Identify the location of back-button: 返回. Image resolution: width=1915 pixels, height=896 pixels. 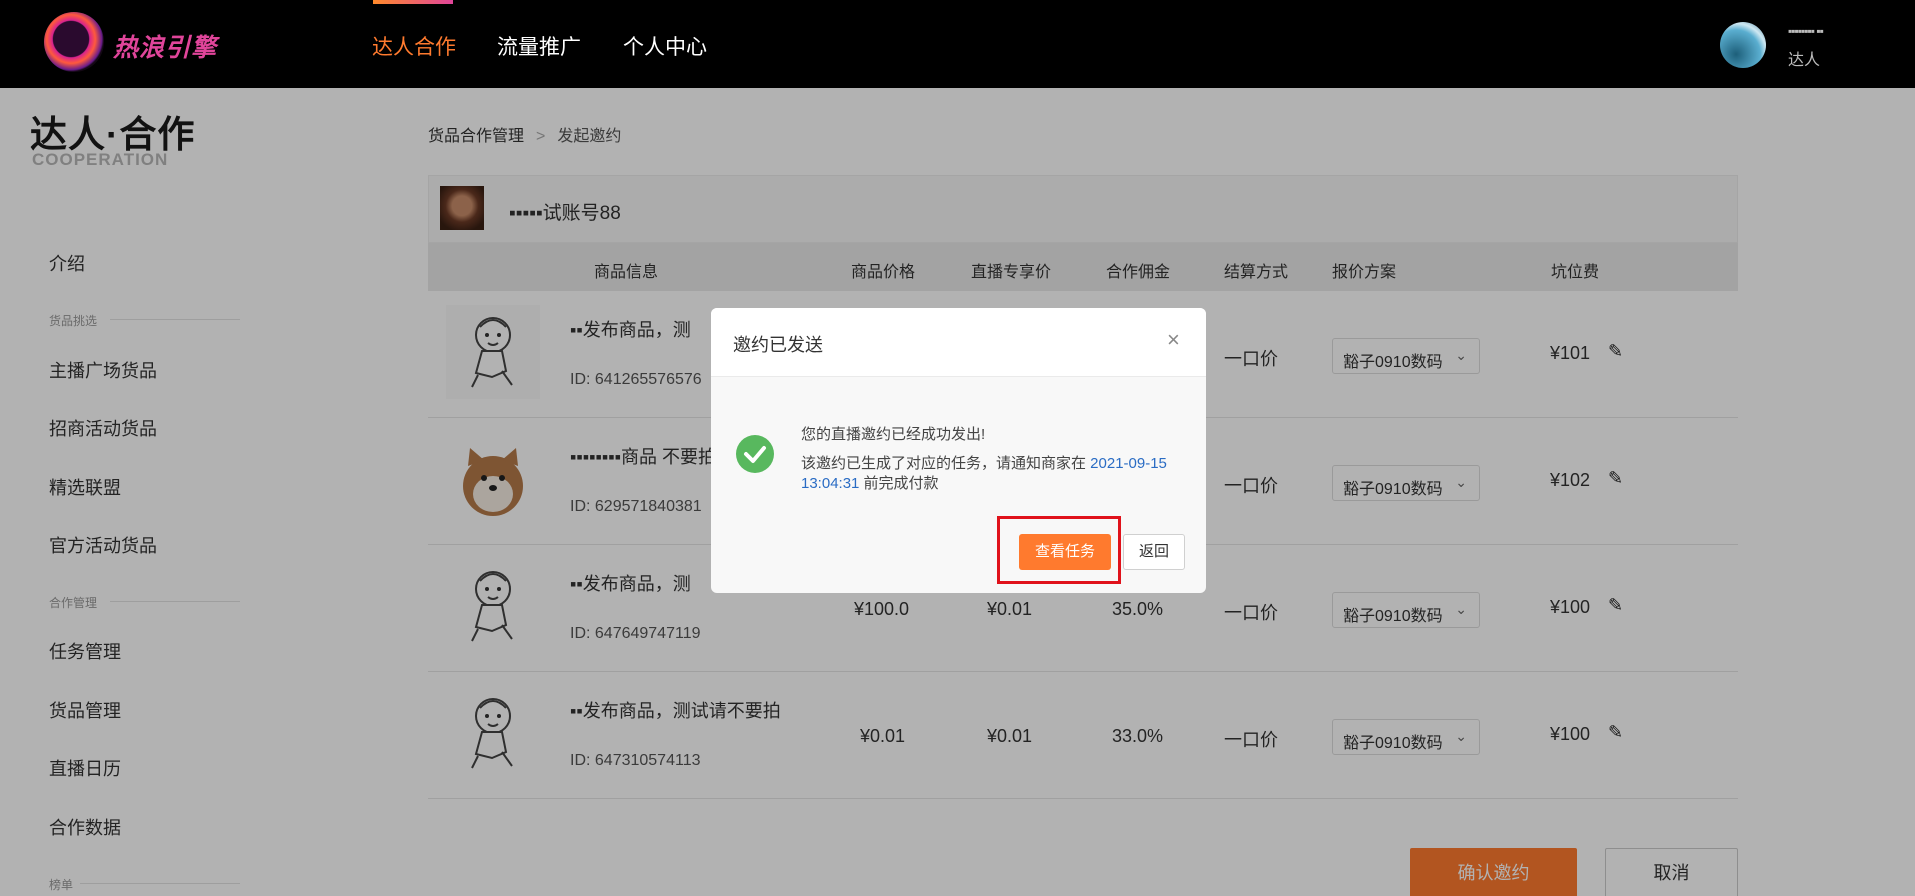
(1154, 552).